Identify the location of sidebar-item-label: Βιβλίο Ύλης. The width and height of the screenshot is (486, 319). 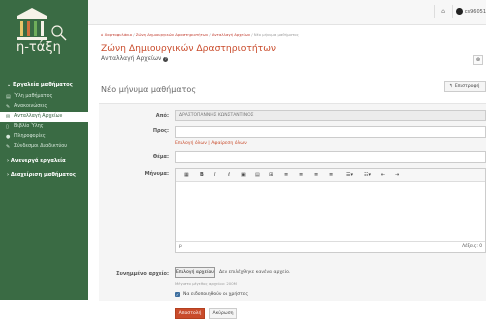
(29, 126).